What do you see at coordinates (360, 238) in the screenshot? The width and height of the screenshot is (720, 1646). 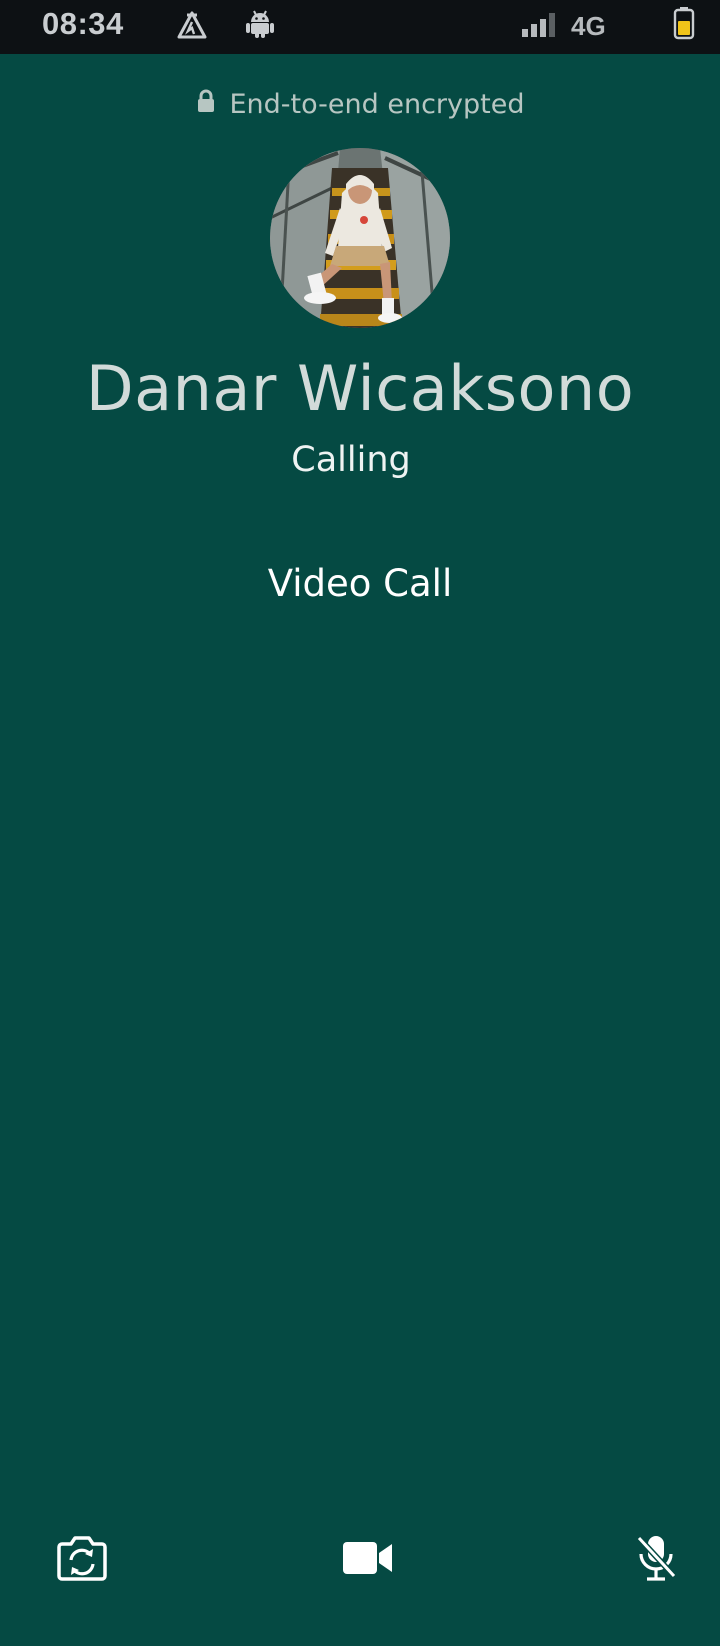 I see `caller-avatar` at bounding box center [360, 238].